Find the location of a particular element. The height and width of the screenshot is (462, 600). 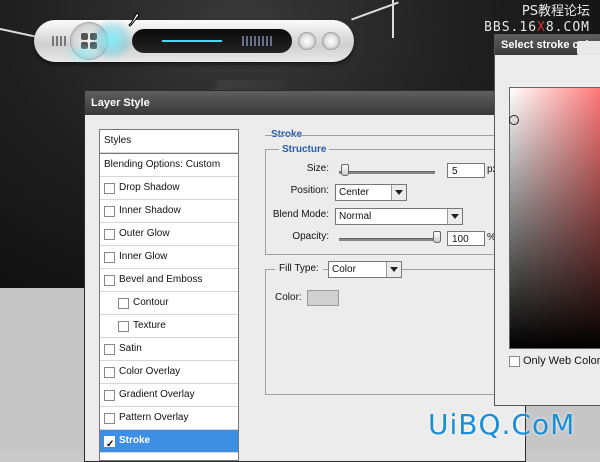

size-label: Size: is located at coordinates (317, 168).